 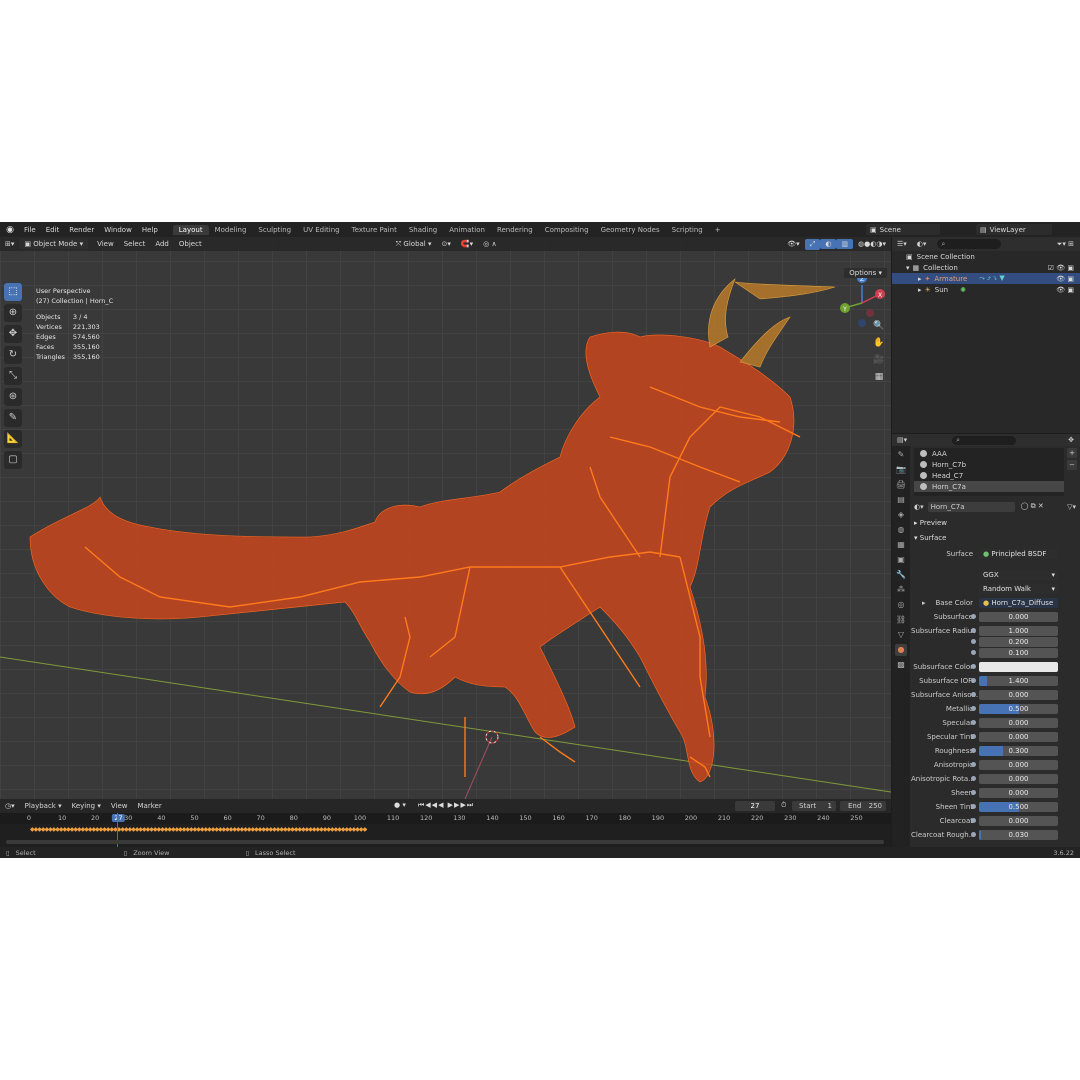 What do you see at coordinates (423, 230) in the screenshot?
I see `tab-shading: Shading` at bounding box center [423, 230].